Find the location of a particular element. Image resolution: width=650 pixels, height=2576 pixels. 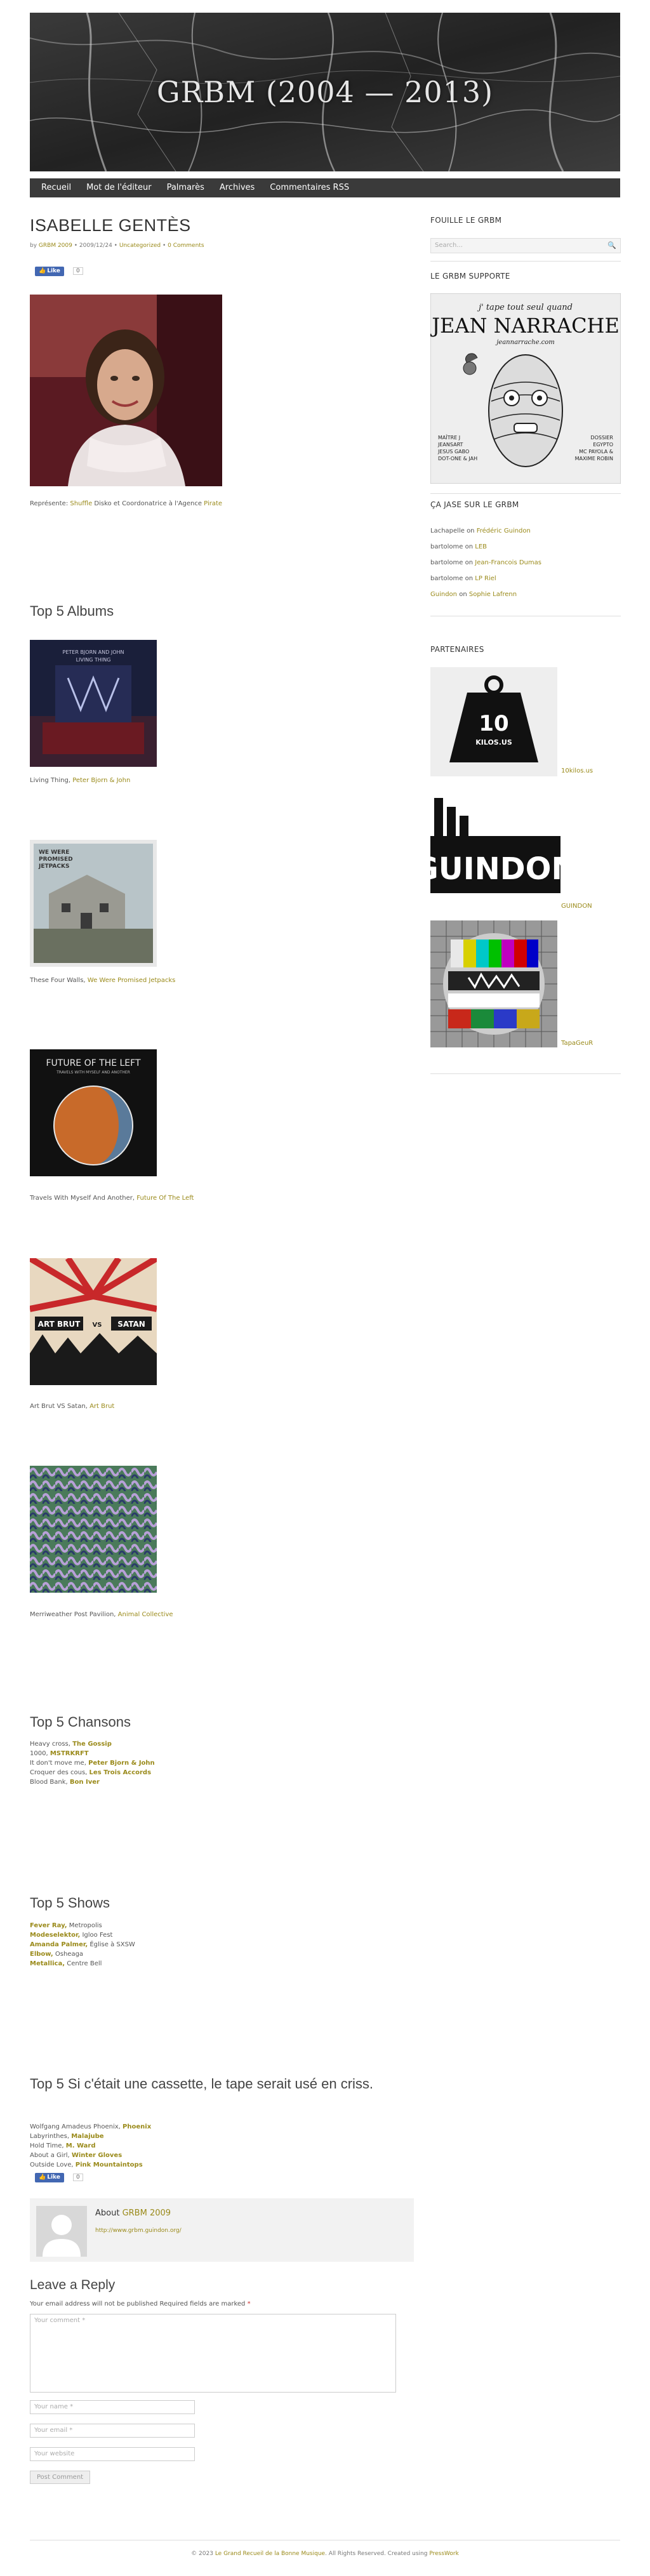

album-cover-text: WE WERE is located at coordinates (54, 852).